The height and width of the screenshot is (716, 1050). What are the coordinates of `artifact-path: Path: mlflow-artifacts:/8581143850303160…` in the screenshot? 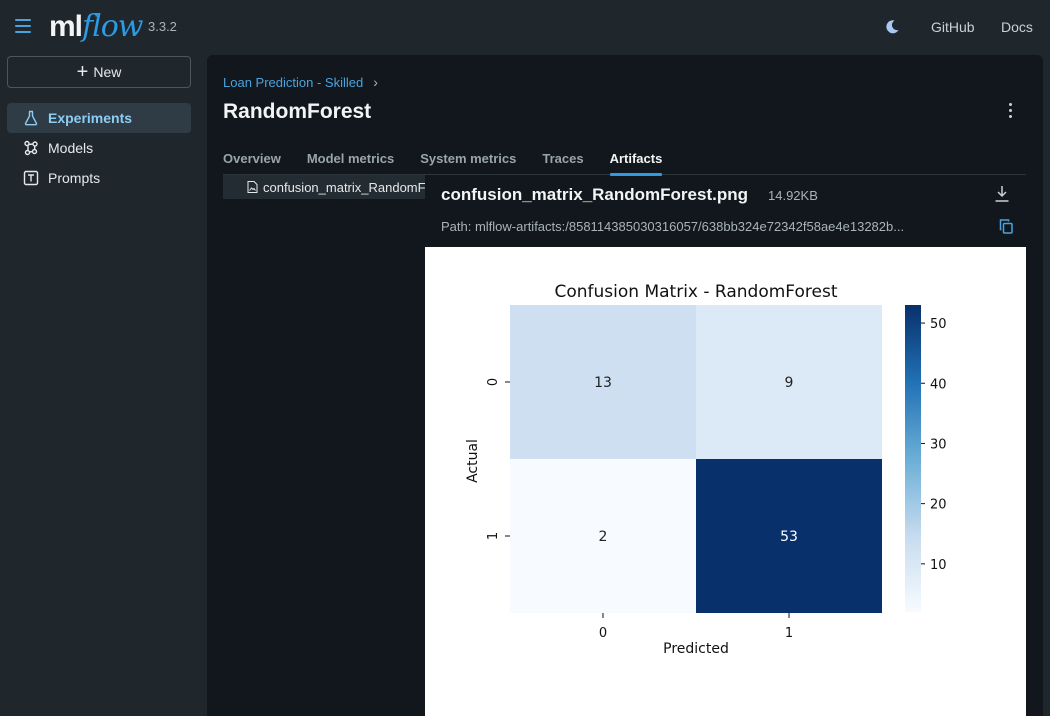 It's located at (673, 226).